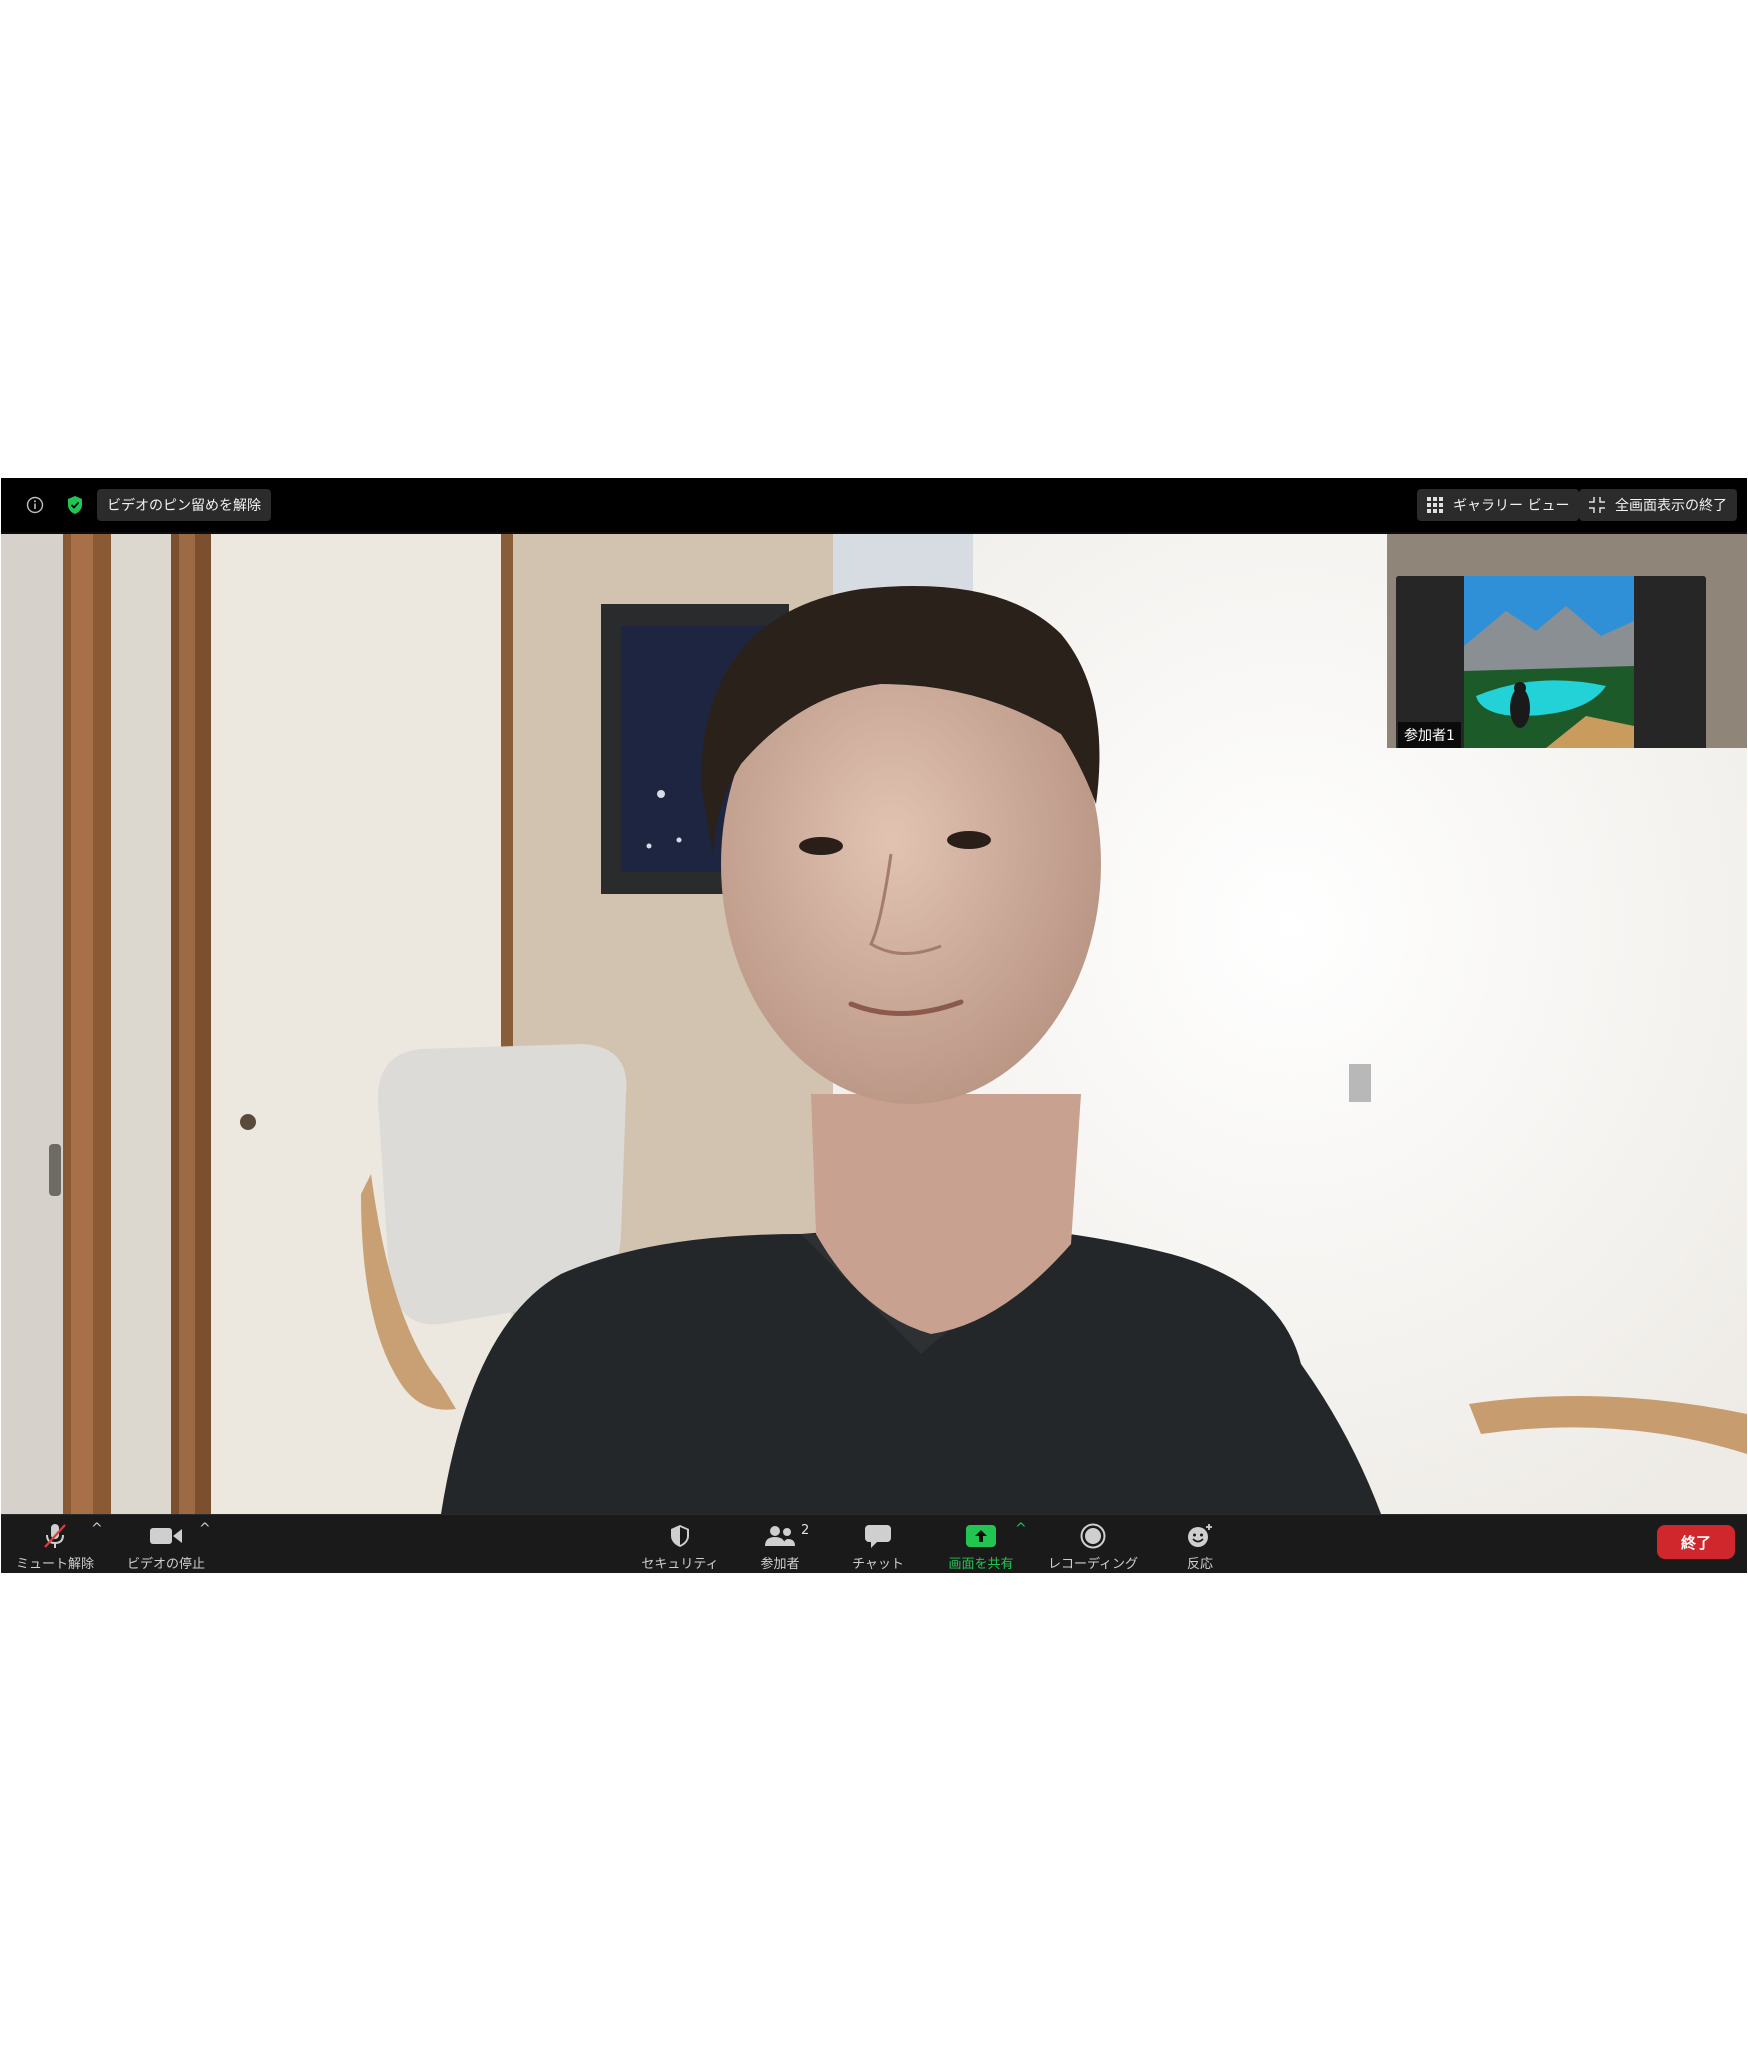  What do you see at coordinates (205, 1529) in the screenshot?
I see `video-options-caret: ^` at bounding box center [205, 1529].